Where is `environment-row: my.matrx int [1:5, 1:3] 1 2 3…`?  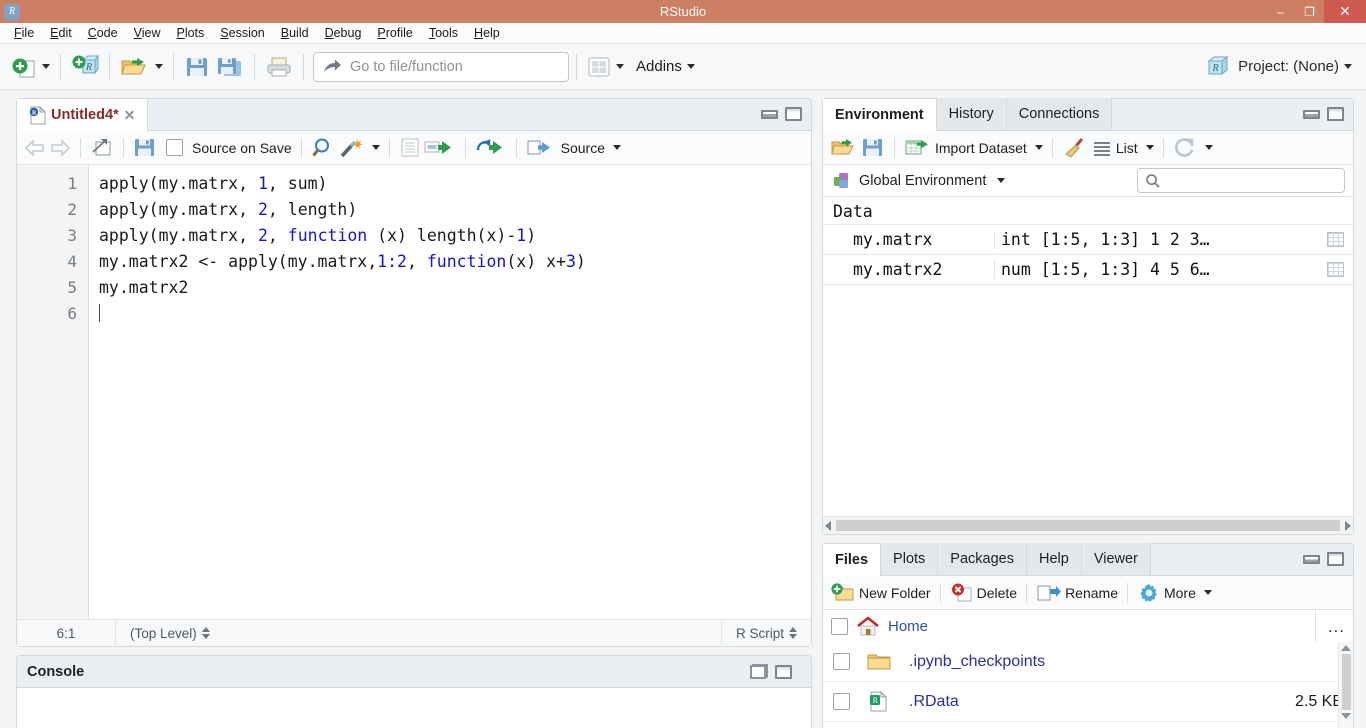
environment-row: my.matrx int [1:5, 1:3] 1 2 3… is located at coordinates (1088, 240).